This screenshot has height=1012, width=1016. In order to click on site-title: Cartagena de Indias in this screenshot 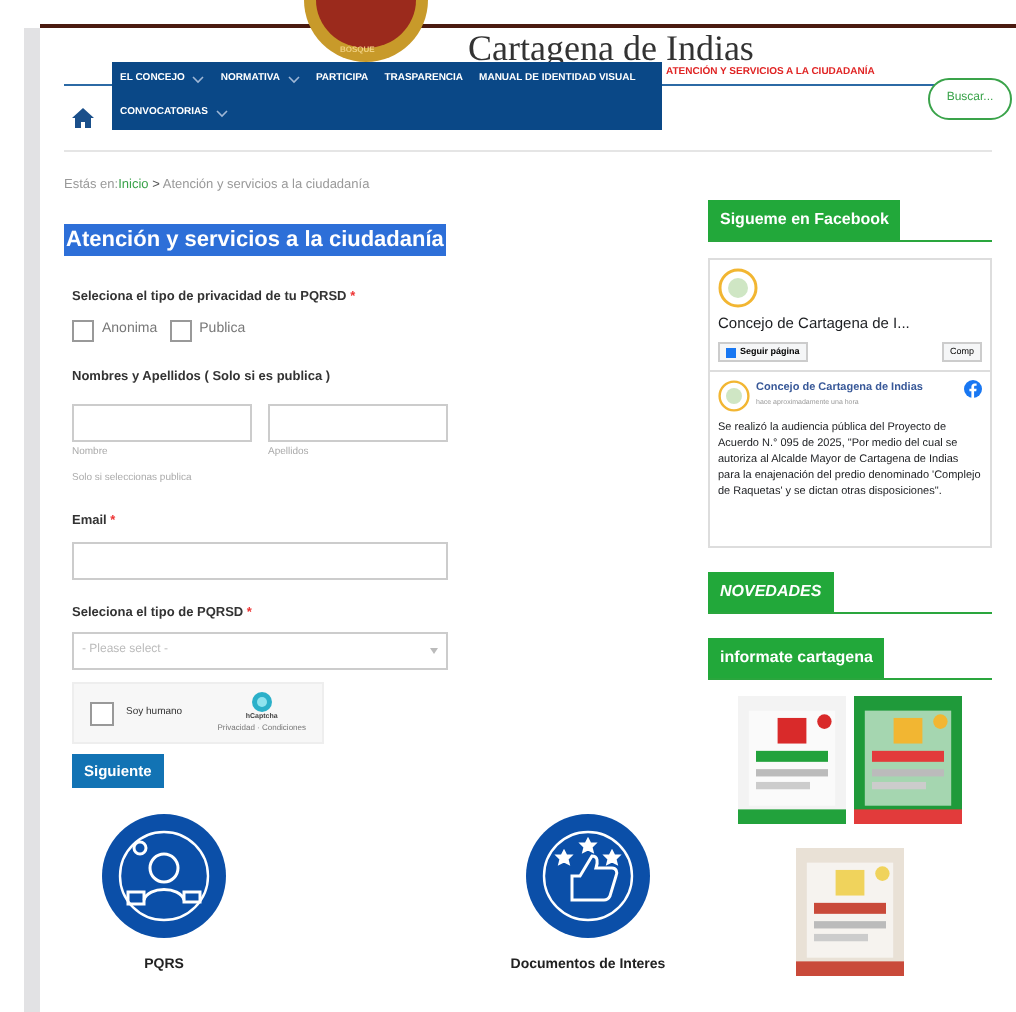, I will do `click(611, 48)`.